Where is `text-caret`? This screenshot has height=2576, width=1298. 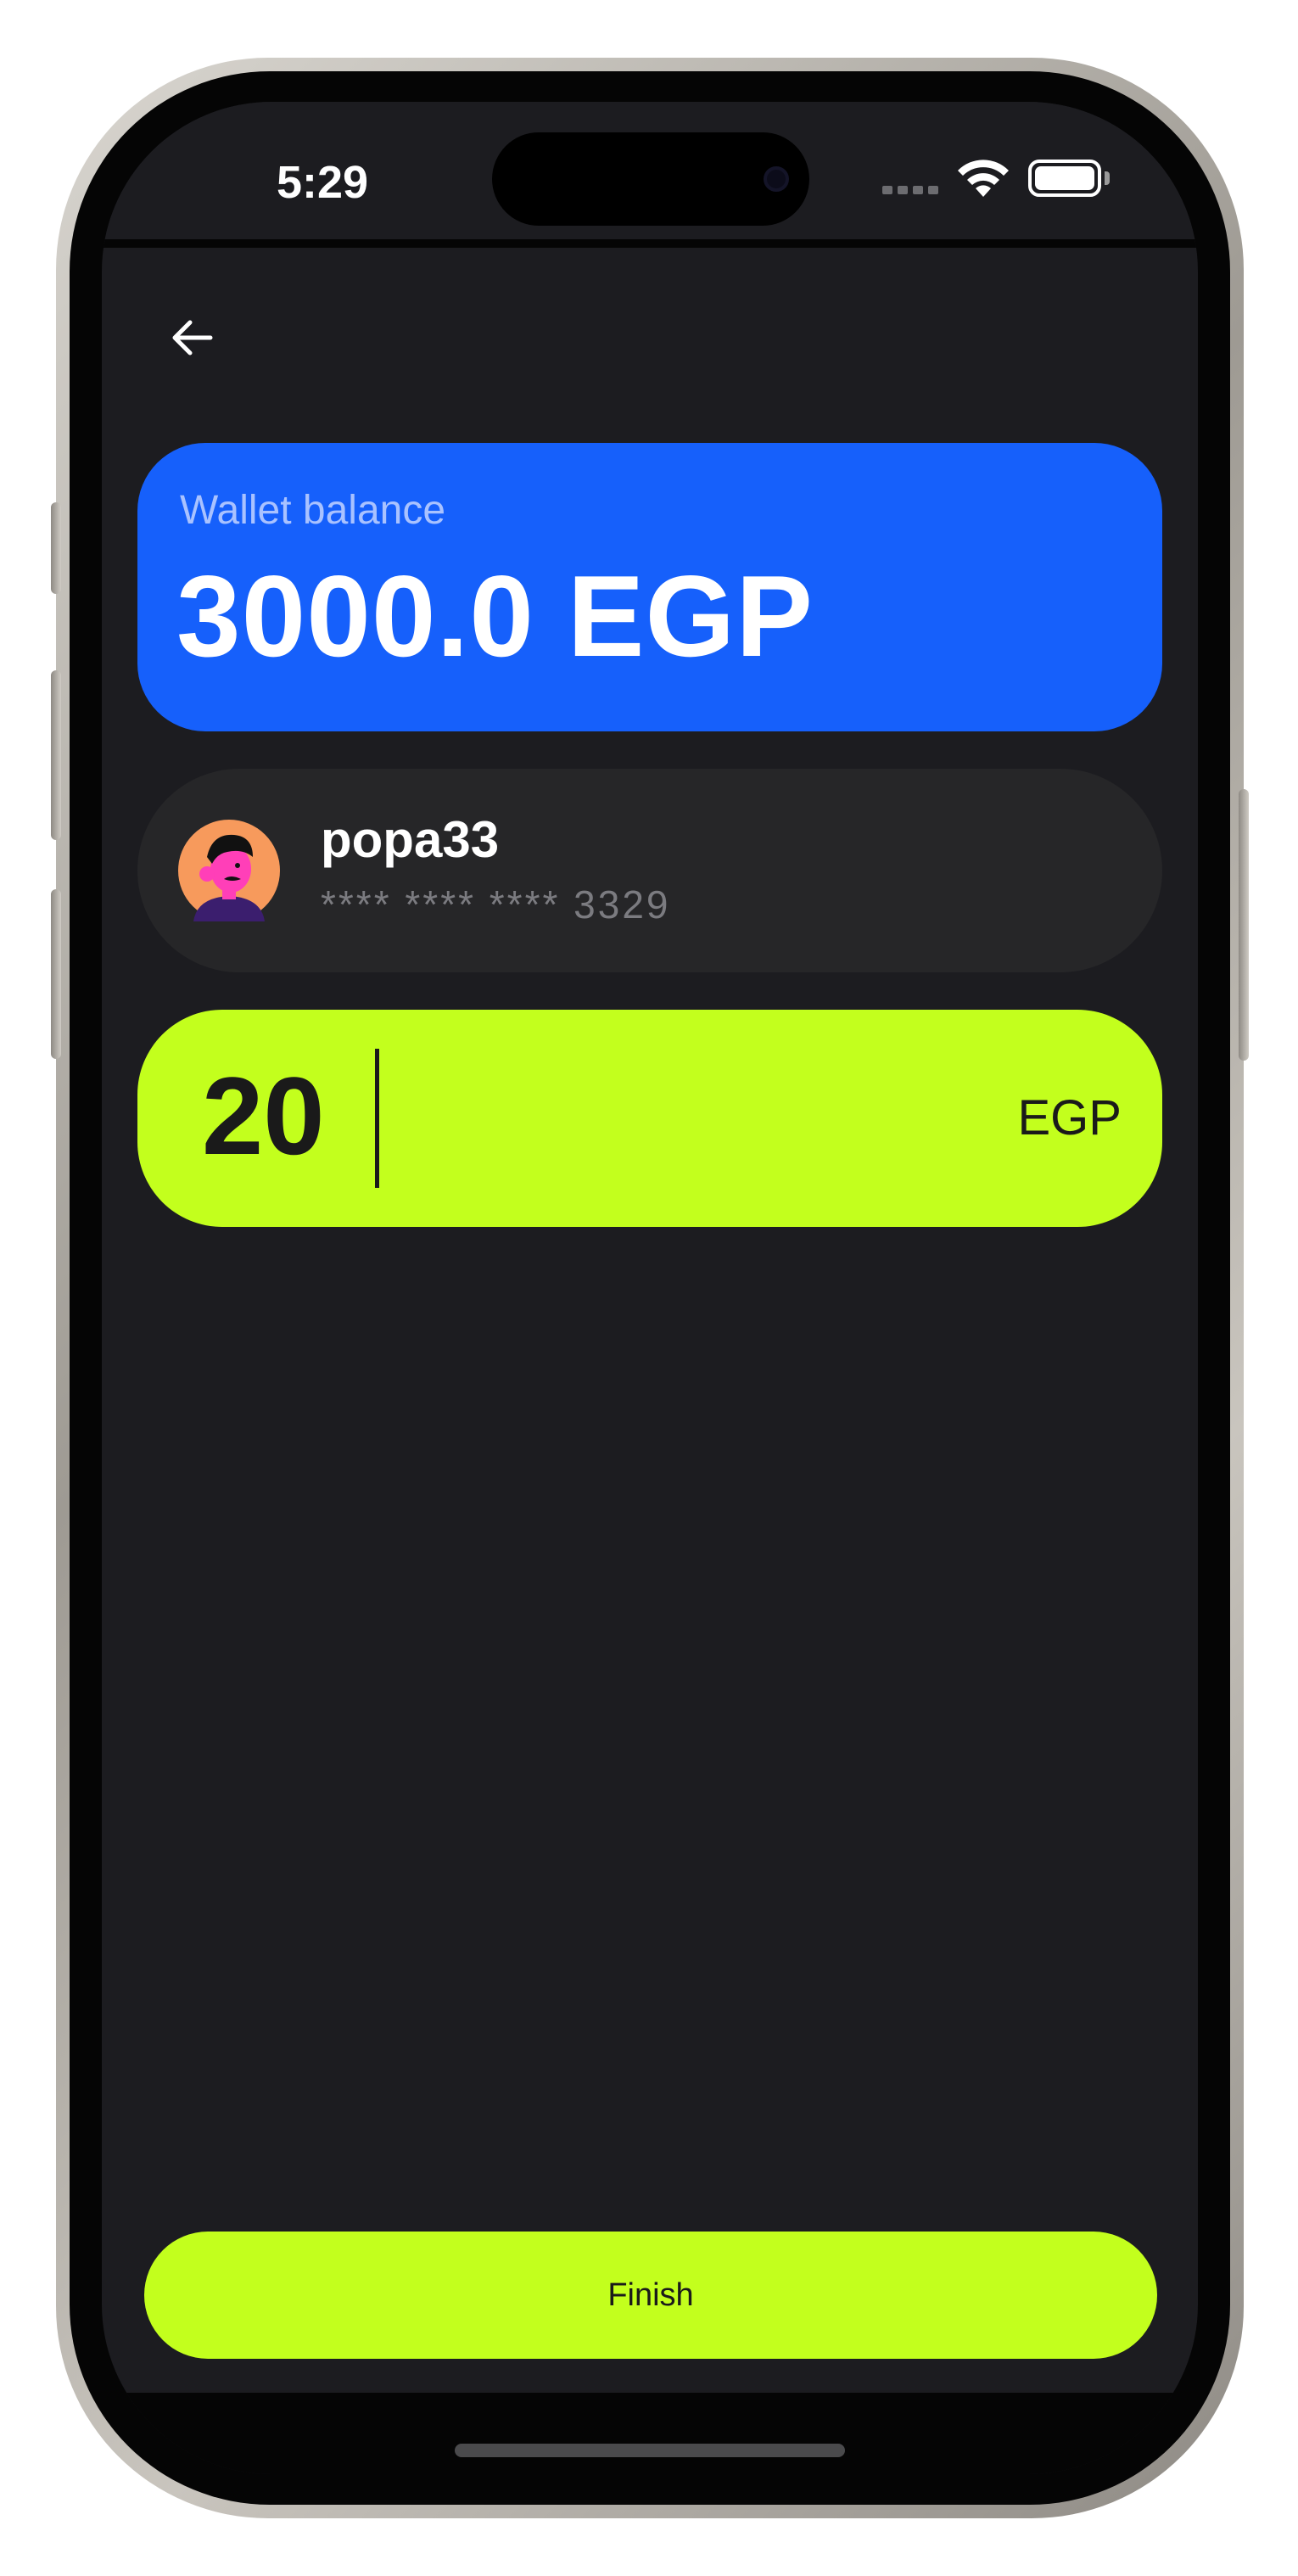 text-caret is located at coordinates (377, 1118).